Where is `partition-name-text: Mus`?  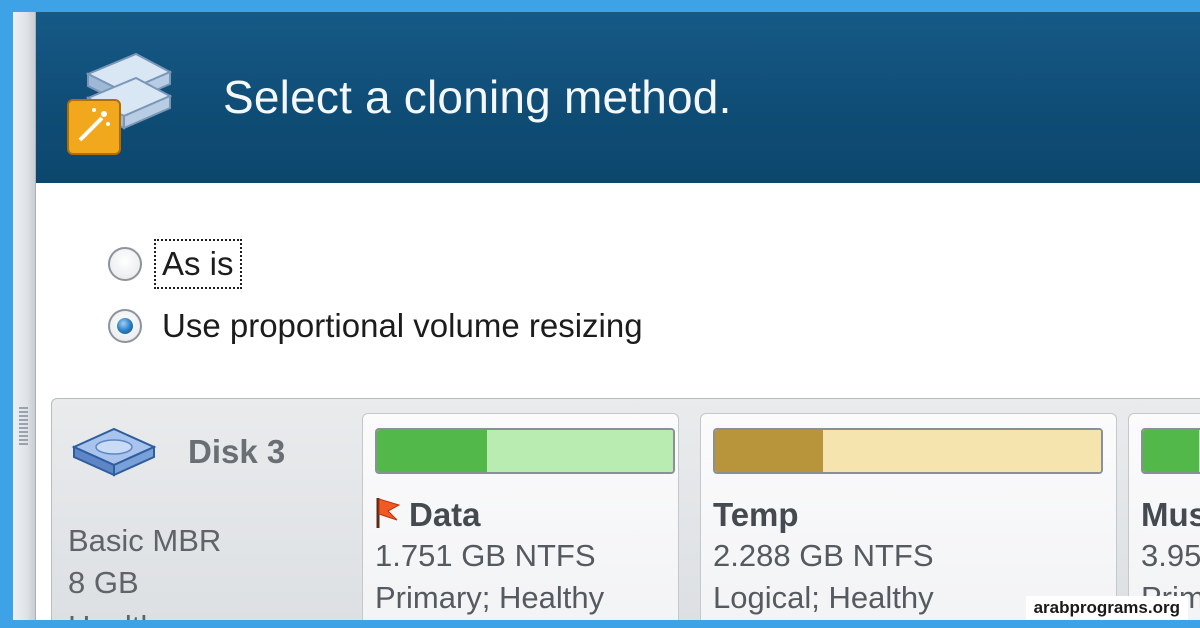 partition-name-text: Mus is located at coordinates (1170, 514).